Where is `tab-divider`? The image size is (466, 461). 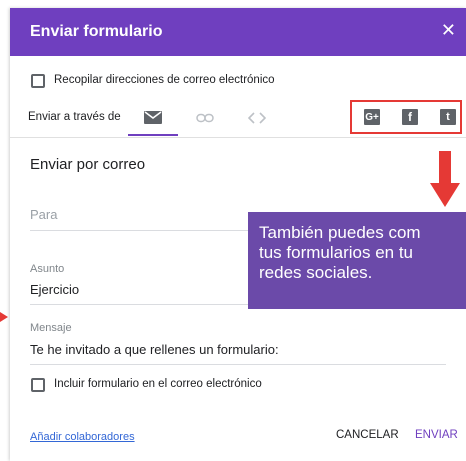
tab-divider is located at coordinates (238, 137).